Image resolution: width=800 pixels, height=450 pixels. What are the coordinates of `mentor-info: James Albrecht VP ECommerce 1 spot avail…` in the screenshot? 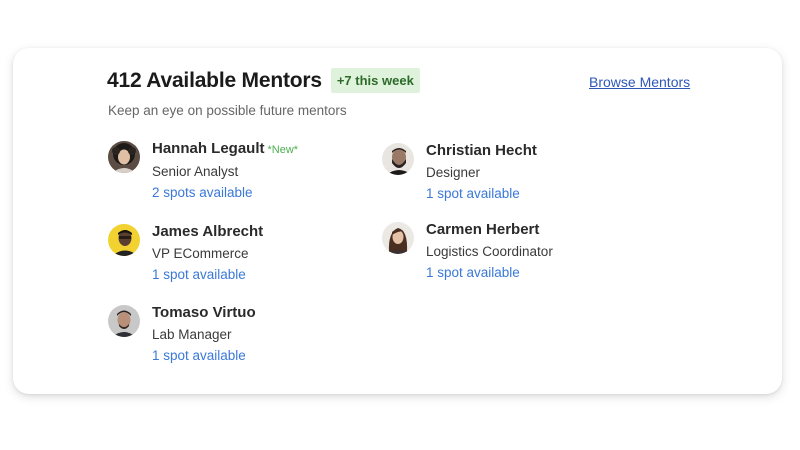 It's located at (207, 253).